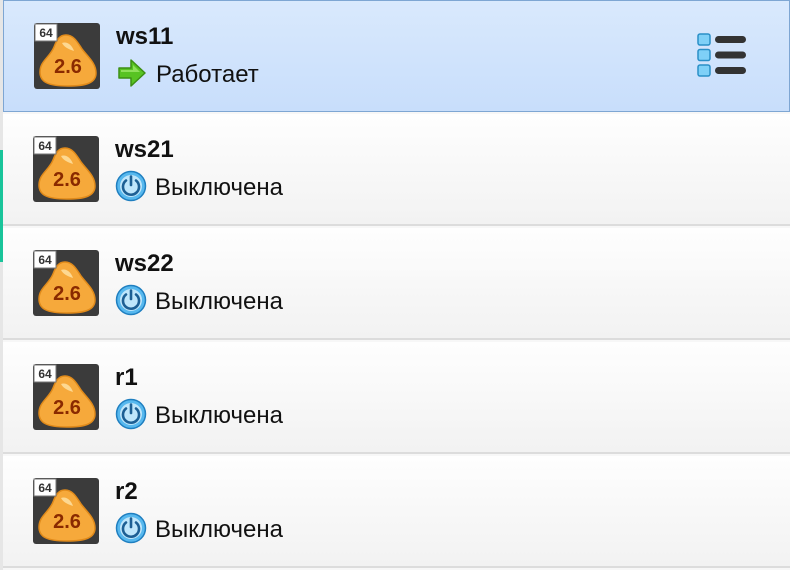 The width and height of the screenshot is (790, 570). I want to click on vm-name: ws22, so click(144, 263).